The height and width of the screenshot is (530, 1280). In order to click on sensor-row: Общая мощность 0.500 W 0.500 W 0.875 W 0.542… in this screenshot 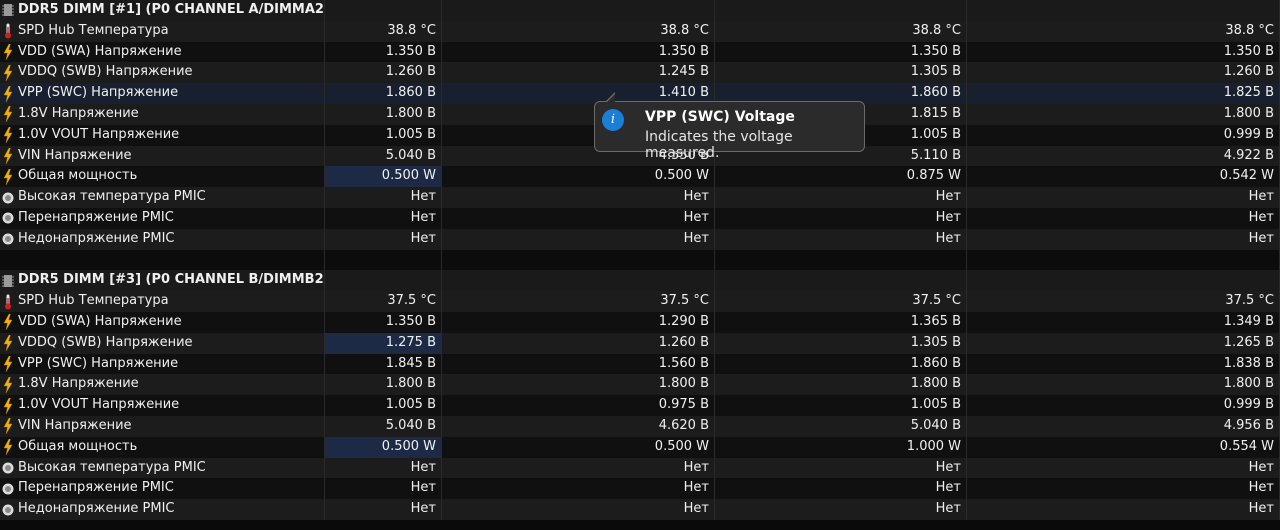, I will do `click(640, 177)`.